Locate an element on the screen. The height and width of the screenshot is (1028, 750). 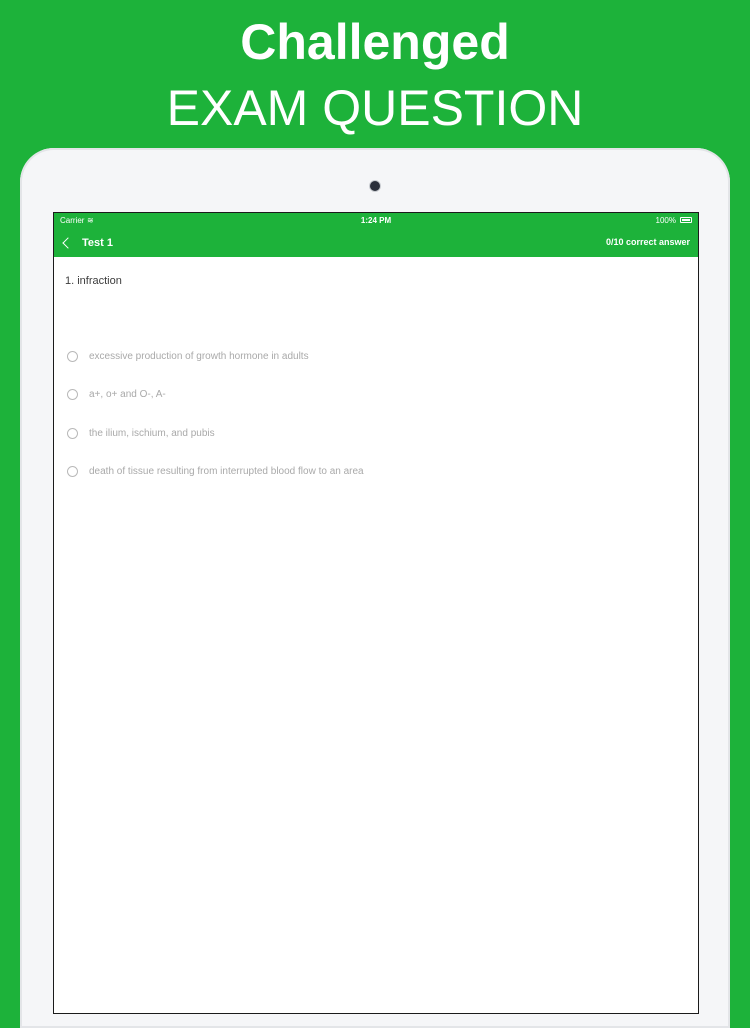
promo-title-line-2: EXAM QUESTION is located at coordinates (375, 108).